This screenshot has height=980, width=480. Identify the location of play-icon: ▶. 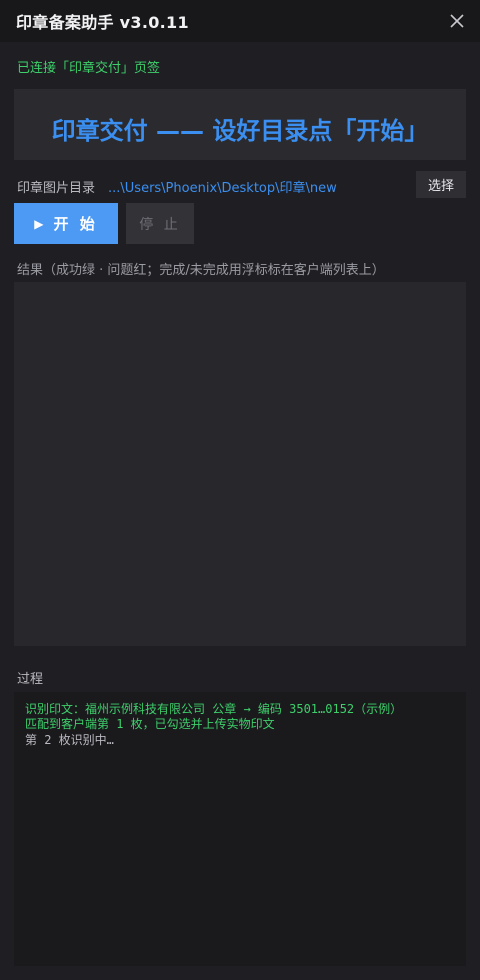
(39, 223).